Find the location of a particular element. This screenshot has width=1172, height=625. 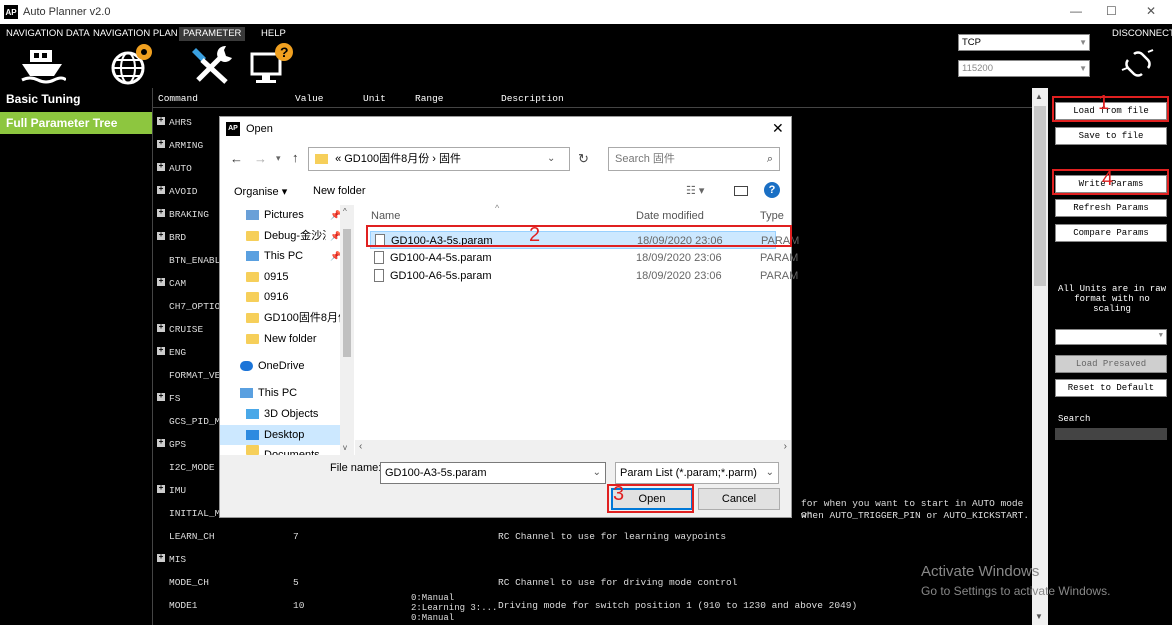

nav-item-pictures: Pictures 📌 is located at coordinates (293, 215).